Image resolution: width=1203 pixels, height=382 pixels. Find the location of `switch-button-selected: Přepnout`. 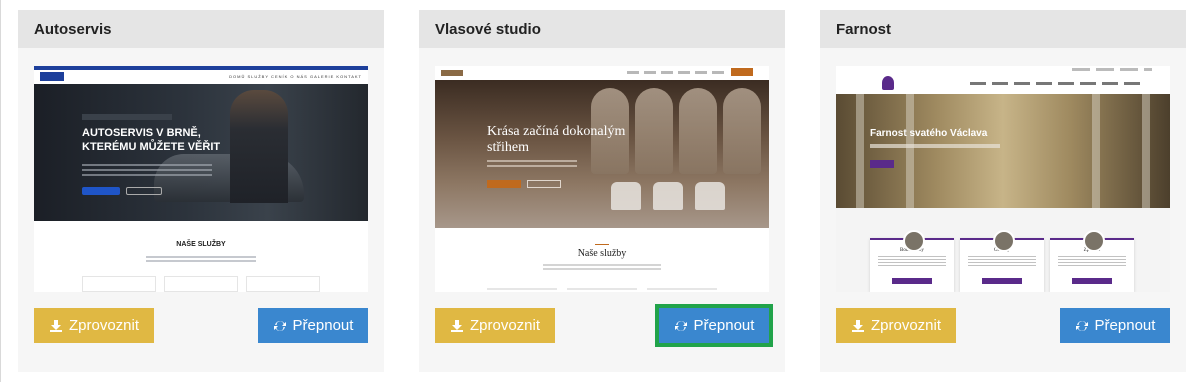

switch-button-selected: Přepnout is located at coordinates (714, 325).